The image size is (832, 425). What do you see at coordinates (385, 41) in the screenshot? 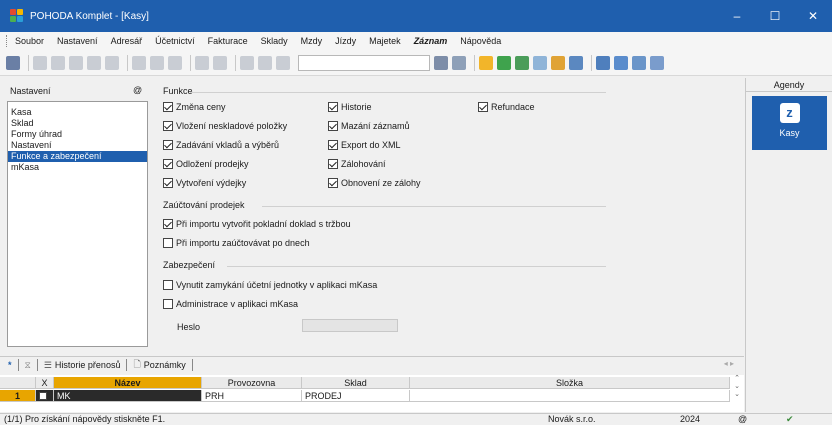
I see `menu-majetek: Majetek` at bounding box center [385, 41].